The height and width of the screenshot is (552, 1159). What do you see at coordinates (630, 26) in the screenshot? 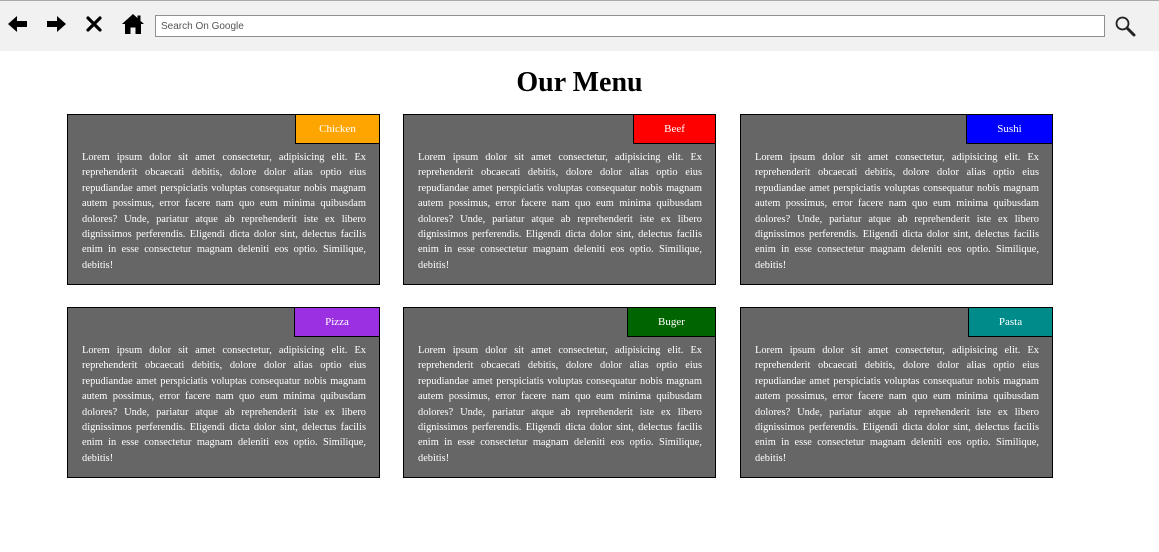
I see `search-input` at bounding box center [630, 26].